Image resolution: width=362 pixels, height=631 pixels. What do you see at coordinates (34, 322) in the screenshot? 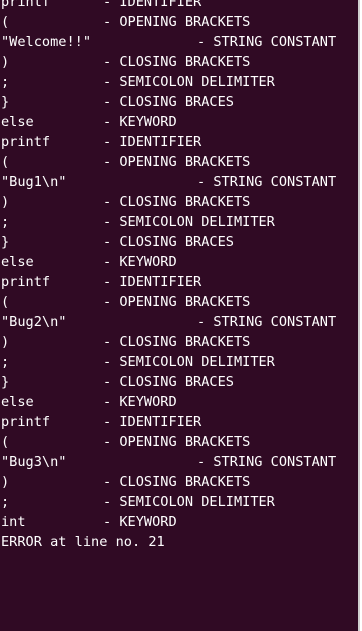
I see `token-text: "Bug2\n"` at bounding box center [34, 322].